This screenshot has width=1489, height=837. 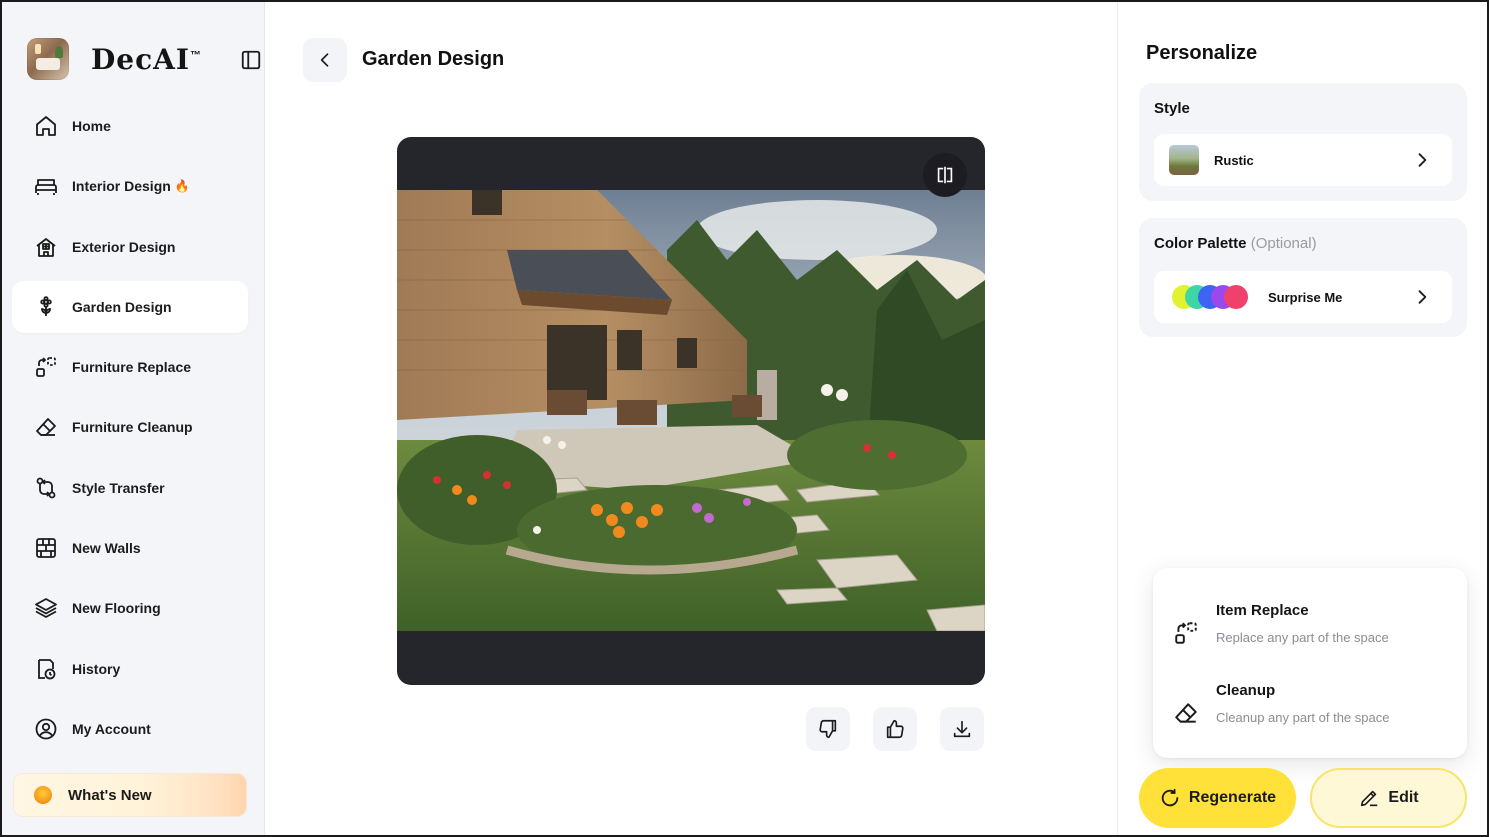 I want to click on house-icon, so click(x=46, y=247).